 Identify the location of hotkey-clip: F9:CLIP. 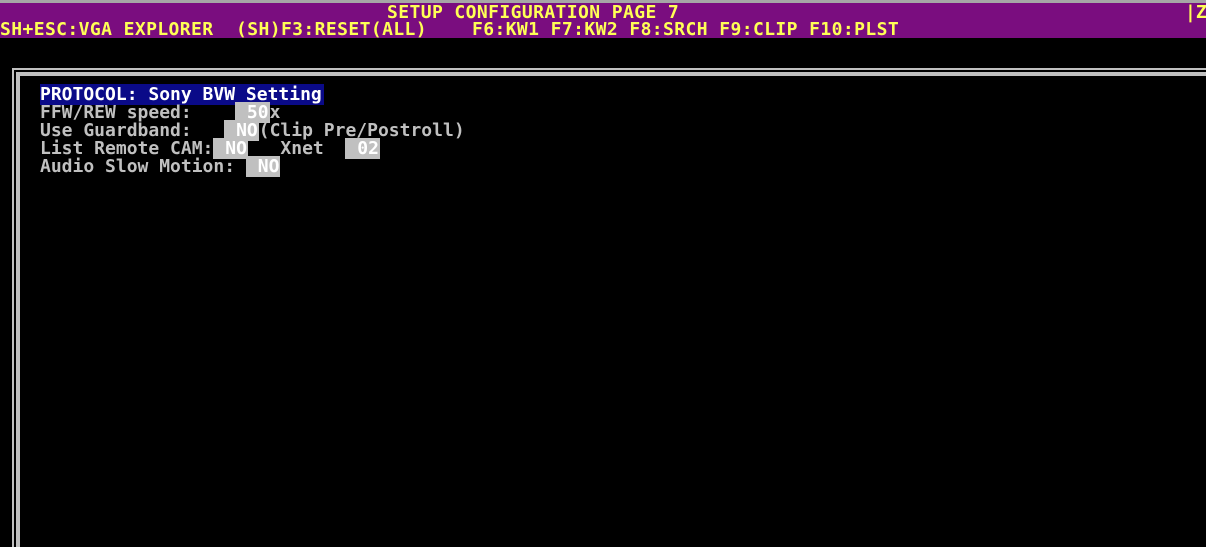
(758, 30).